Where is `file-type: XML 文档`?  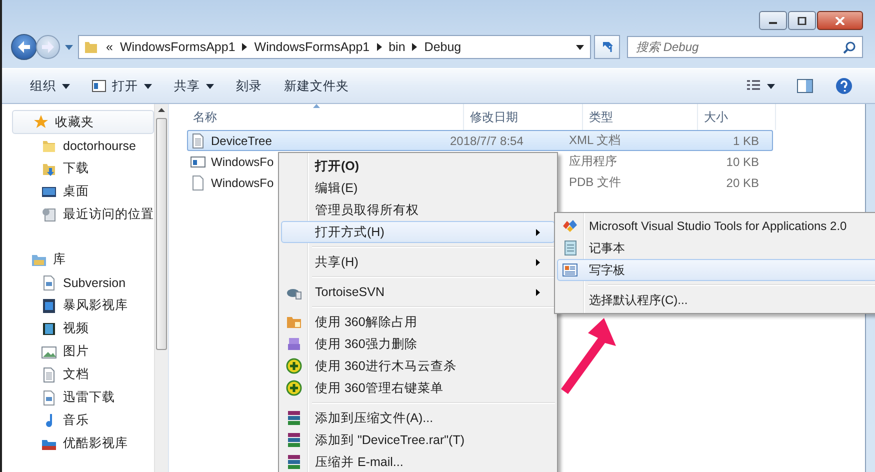 file-type: XML 文档 is located at coordinates (595, 140).